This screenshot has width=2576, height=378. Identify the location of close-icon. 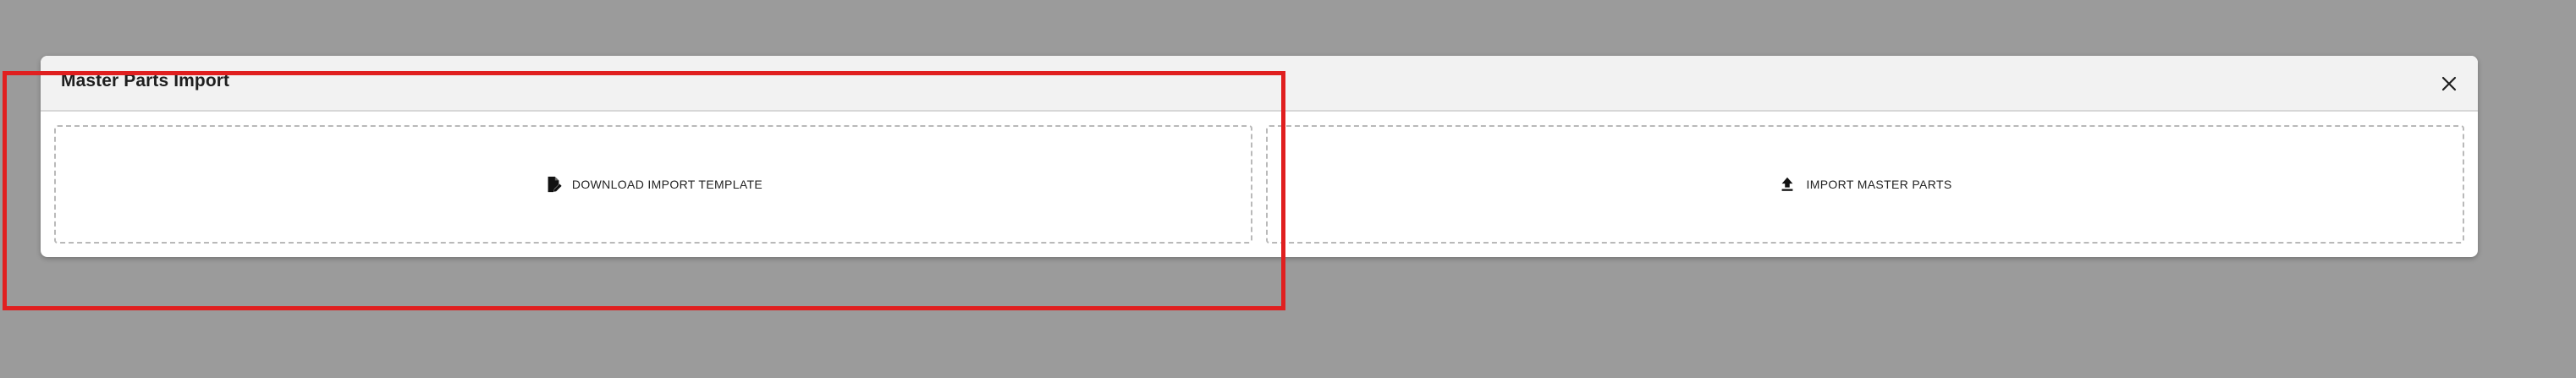
(2449, 83).